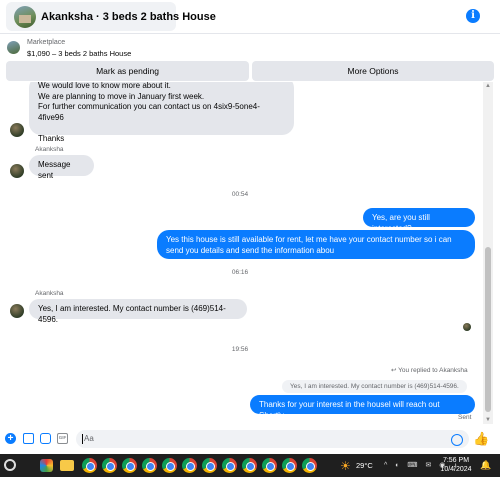 This screenshot has width=500, height=477. I want to click on gif-icon: GIF, so click(62, 438).